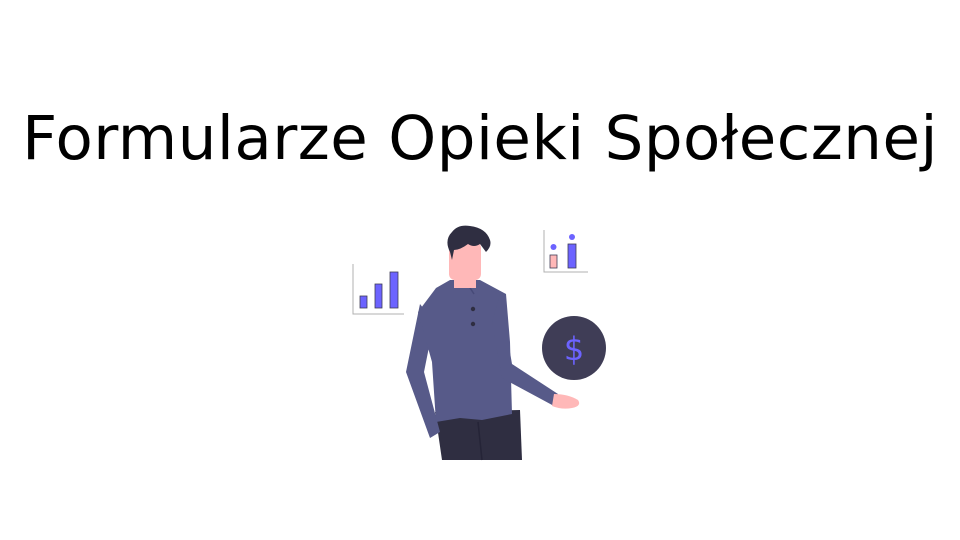  Describe the element at coordinates (378, 289) in the screenshot. I see `bar-chart-icon-left` at that location.